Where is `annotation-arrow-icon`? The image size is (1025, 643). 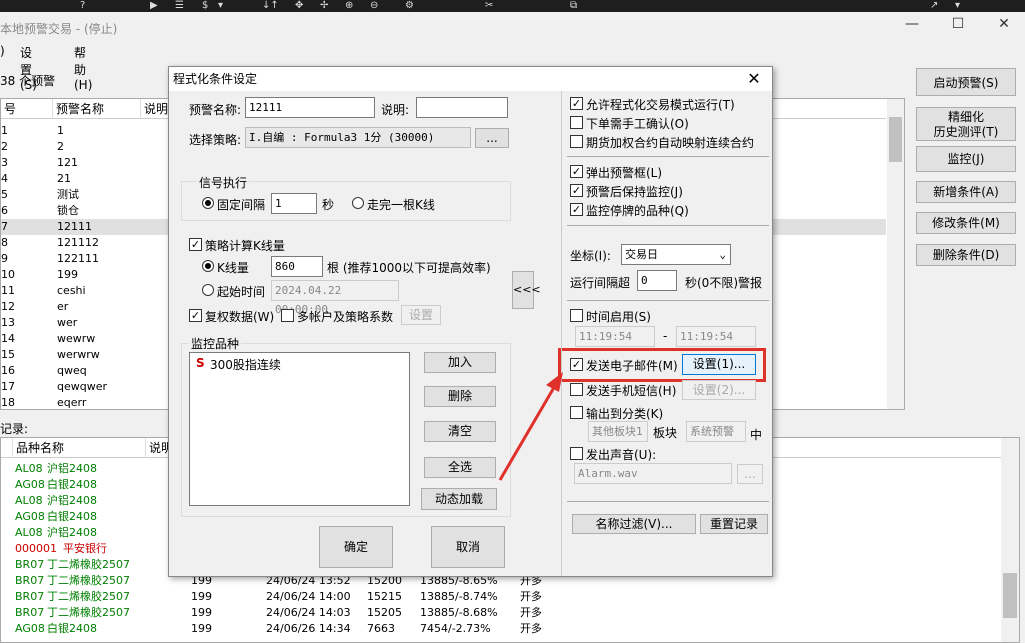 annotation-arrow-icon is located at coordinates (530, 426).